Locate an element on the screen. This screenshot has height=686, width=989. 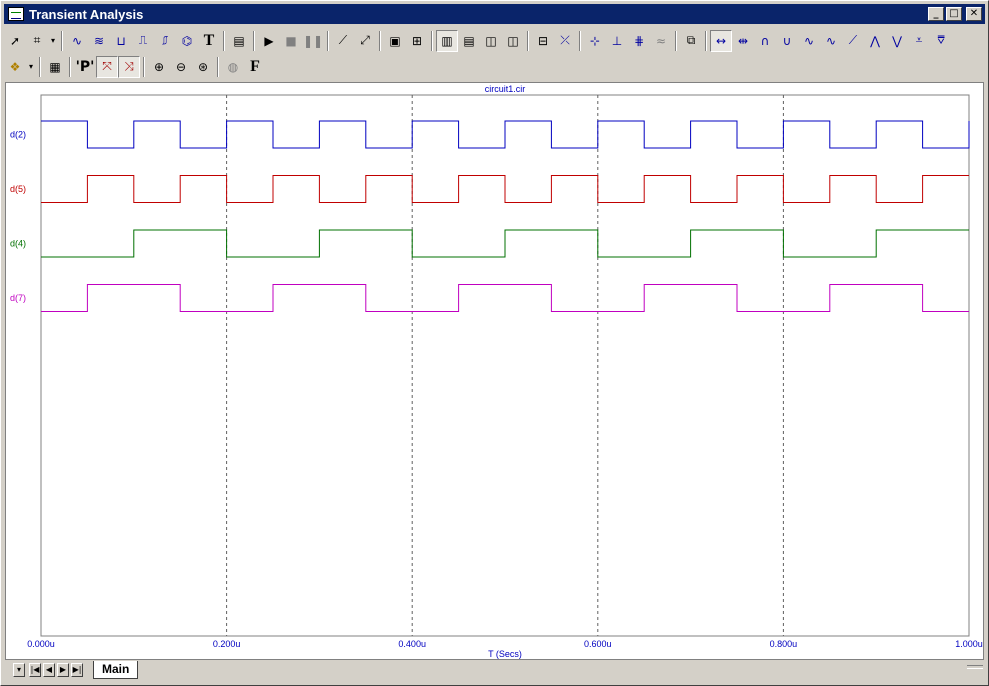
first-page-button: |◀ is located at coordinates (35, 670).